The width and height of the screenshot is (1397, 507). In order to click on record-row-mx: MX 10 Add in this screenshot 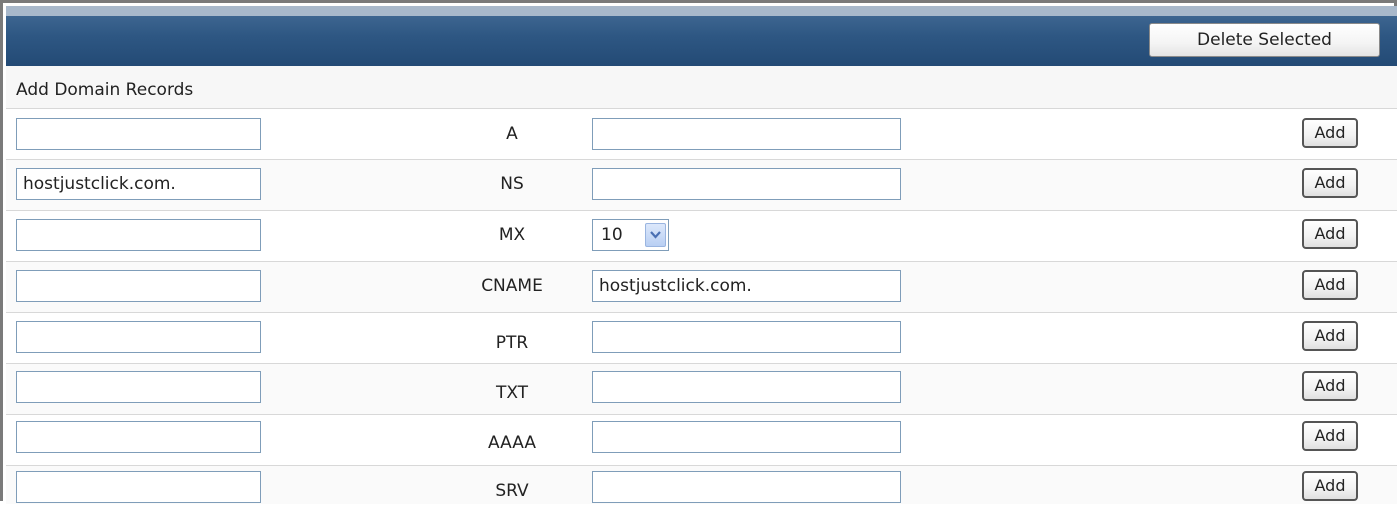, I will do `click(701, 235)`.